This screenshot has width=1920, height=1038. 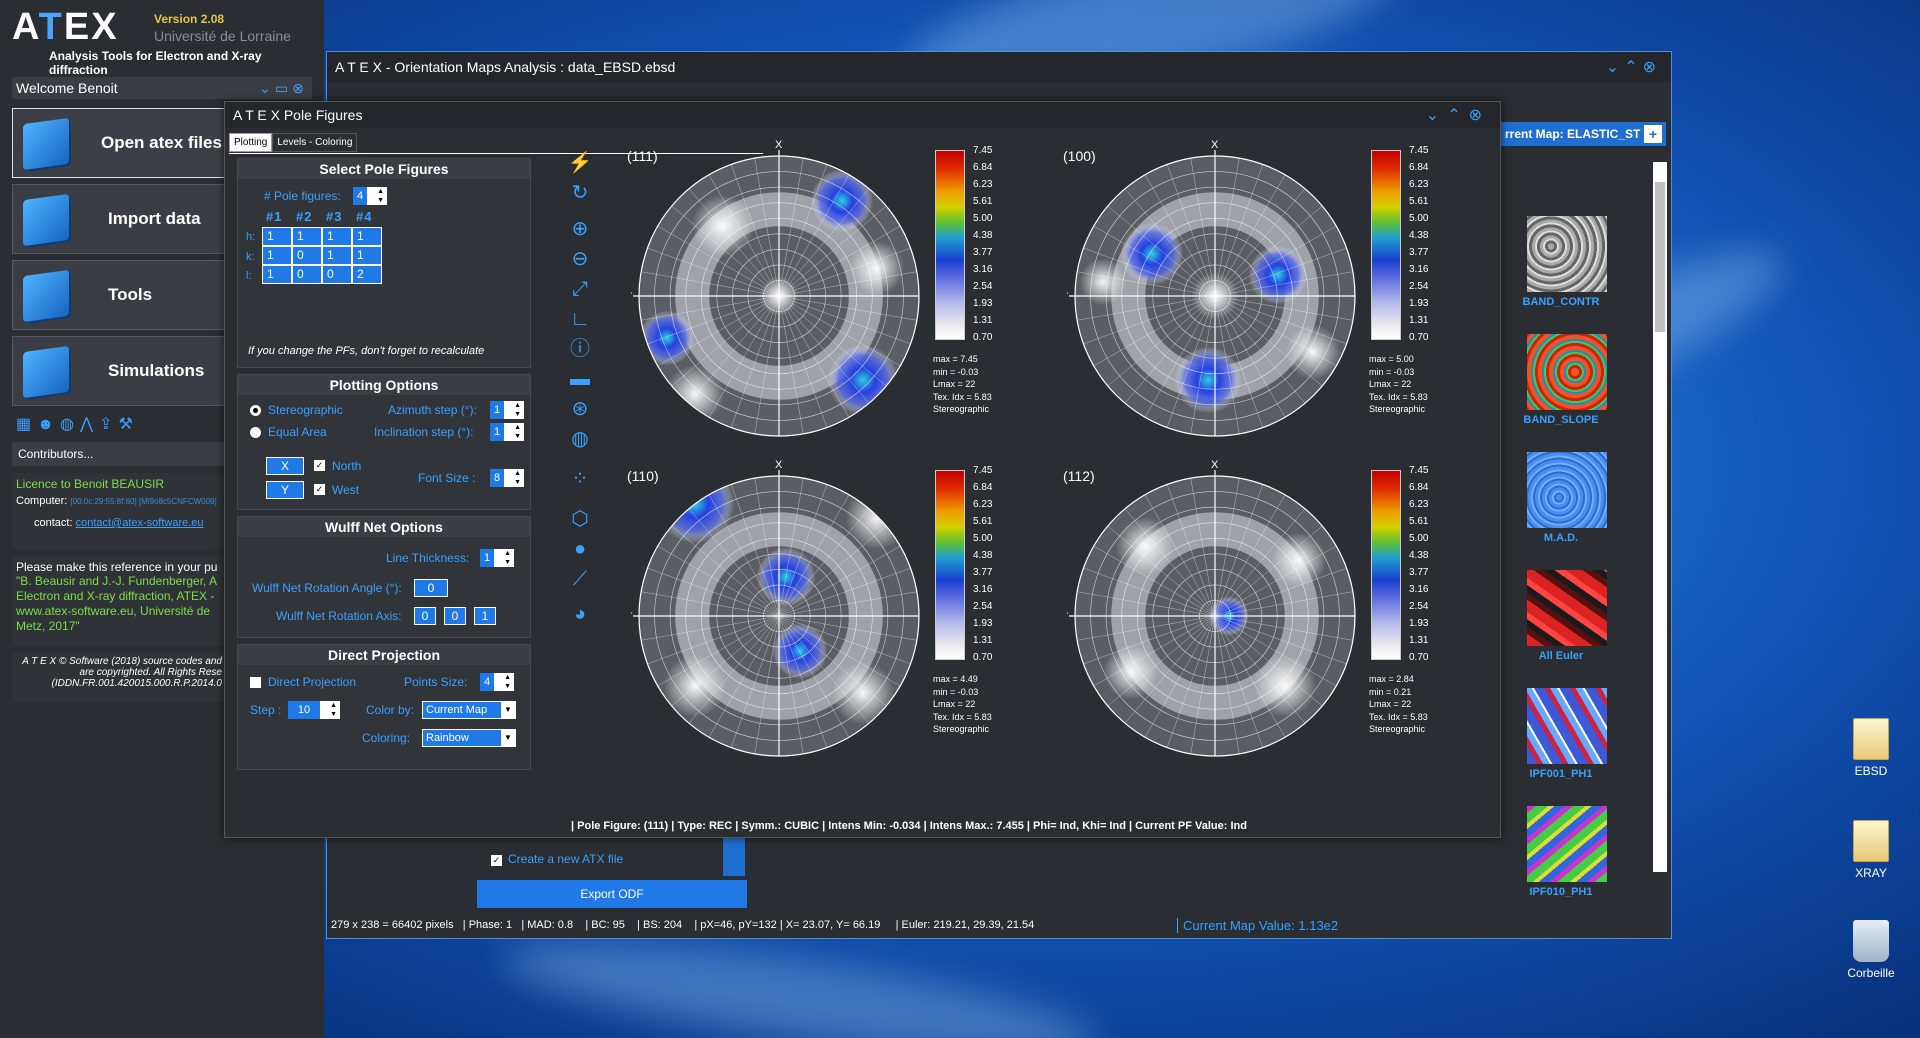 What do you see at coordinates (580, 259) in the screenshot?
I see `zoom-out-icon: ⊖` at bounding box center [580, 259].